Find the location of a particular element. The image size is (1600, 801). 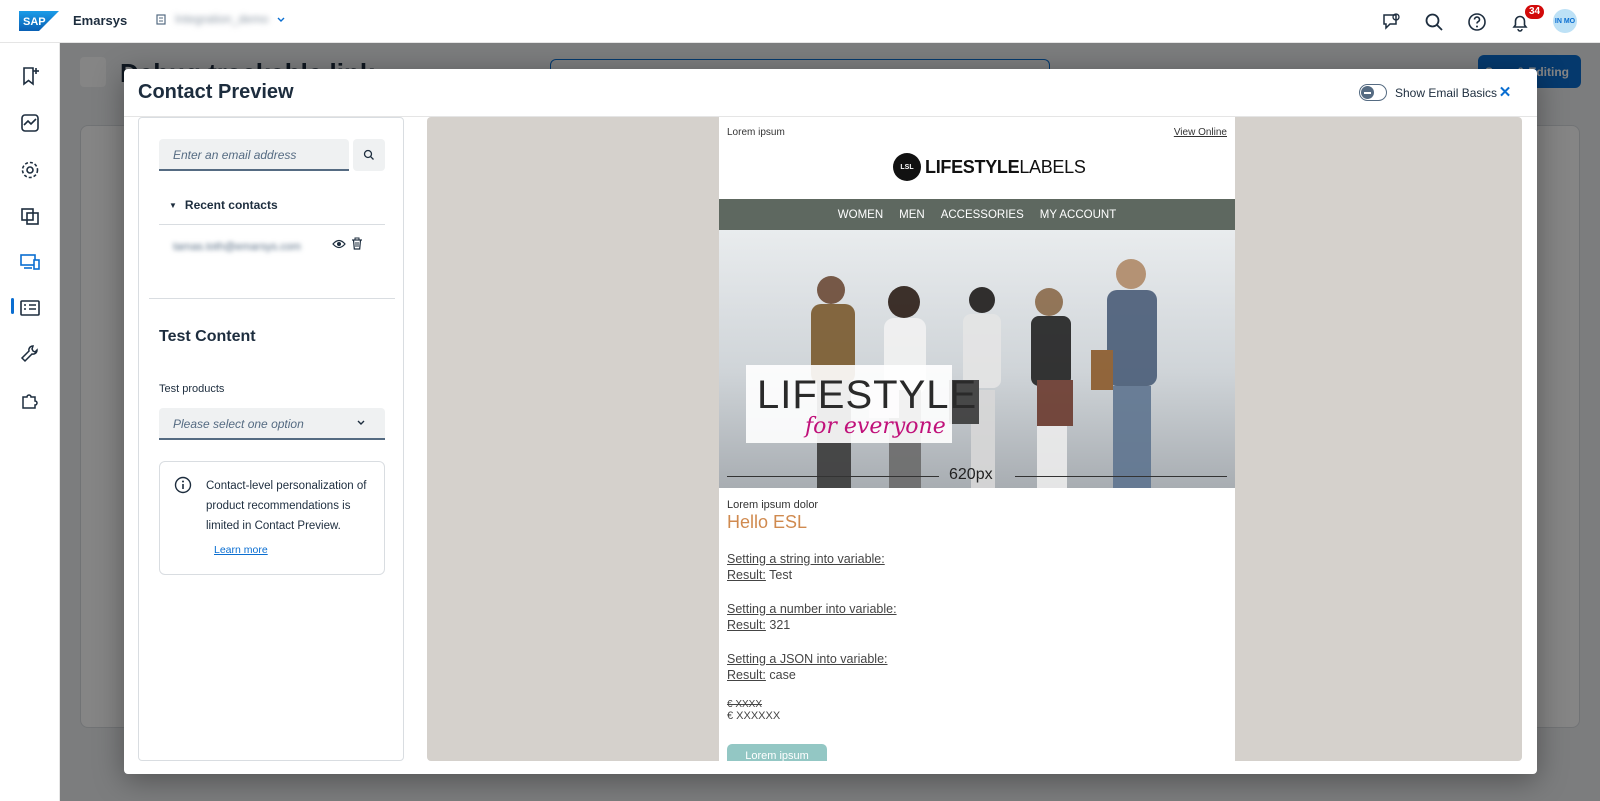

learn-more-link: Learn more is located at coordinates (241, 550).